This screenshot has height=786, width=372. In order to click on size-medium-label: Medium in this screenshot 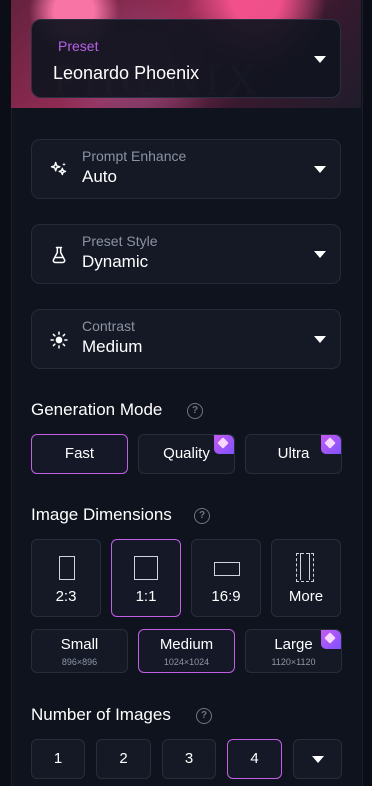, I will do `click(186, 644)`.